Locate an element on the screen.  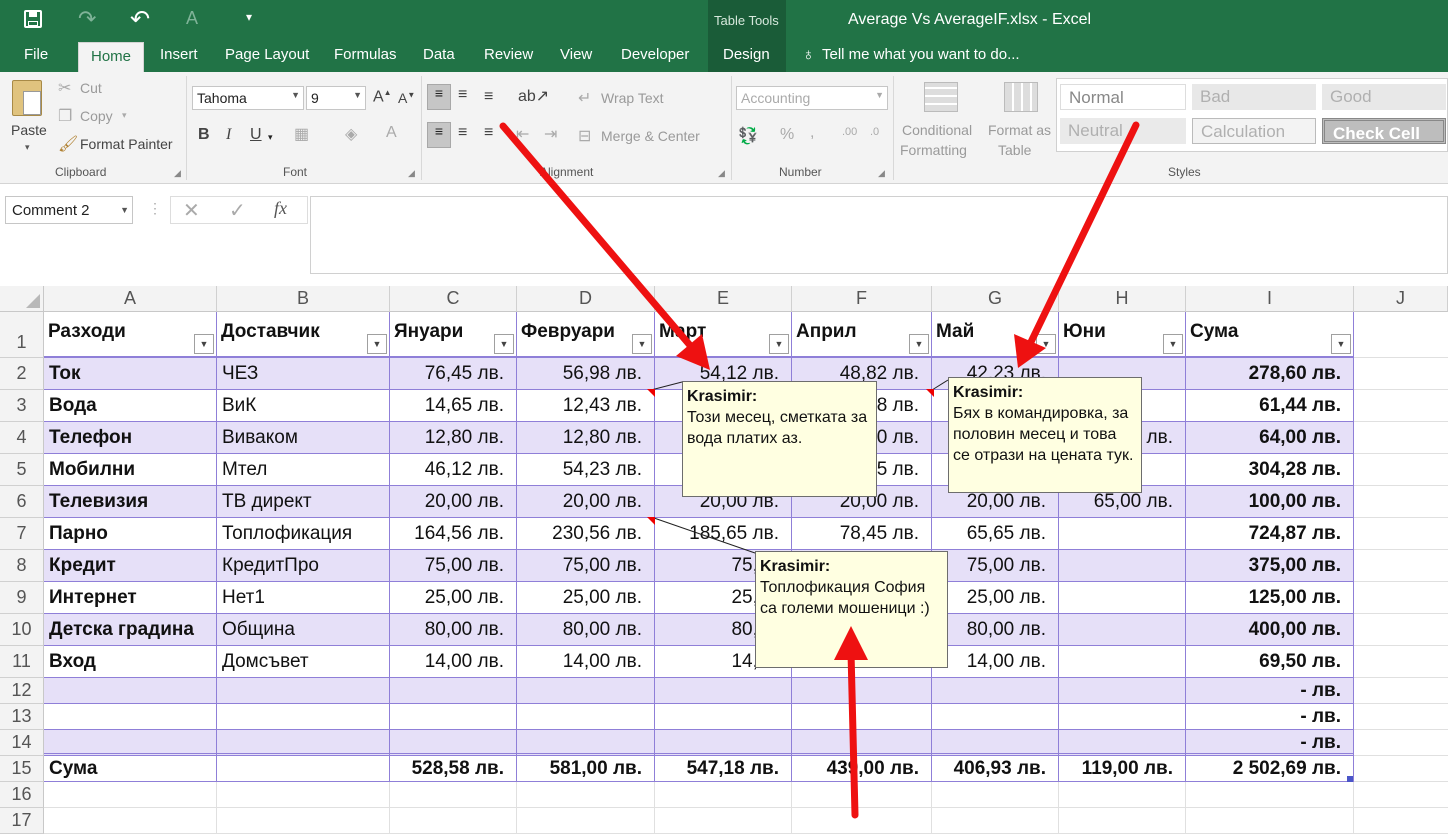
red-arrow-head-icon is located at coordinates (851, 643).